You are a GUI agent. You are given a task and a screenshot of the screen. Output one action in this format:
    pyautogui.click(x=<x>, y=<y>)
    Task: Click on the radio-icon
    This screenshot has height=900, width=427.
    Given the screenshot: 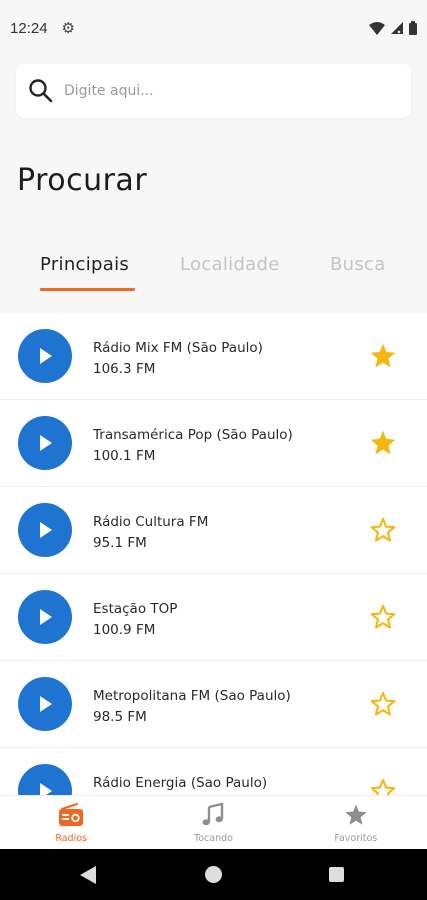 What is the action you would take?
    pyautogui.click(x=71, y=814)
    